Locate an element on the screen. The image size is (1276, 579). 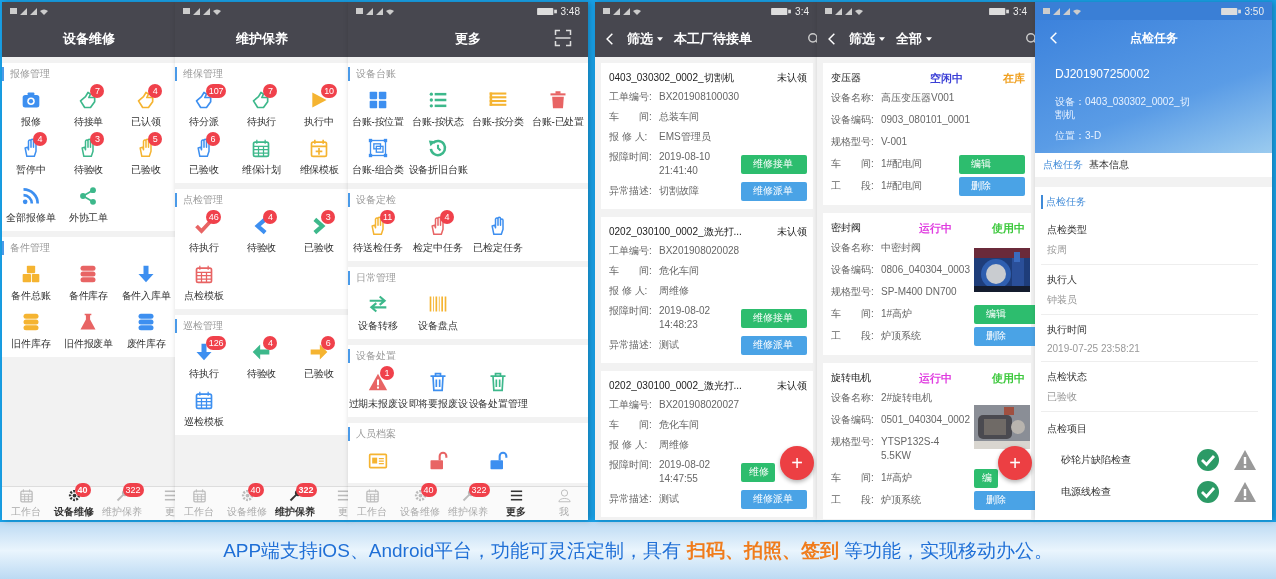
trash-icon is located at coordinates (498, 381).